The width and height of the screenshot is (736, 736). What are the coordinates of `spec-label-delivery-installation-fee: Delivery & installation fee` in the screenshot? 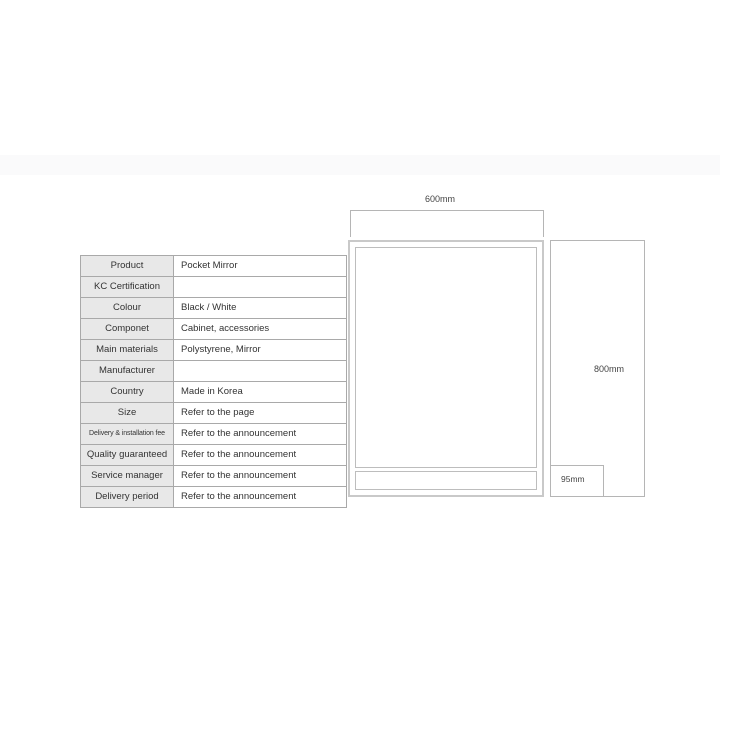 It's located at (127, 434).